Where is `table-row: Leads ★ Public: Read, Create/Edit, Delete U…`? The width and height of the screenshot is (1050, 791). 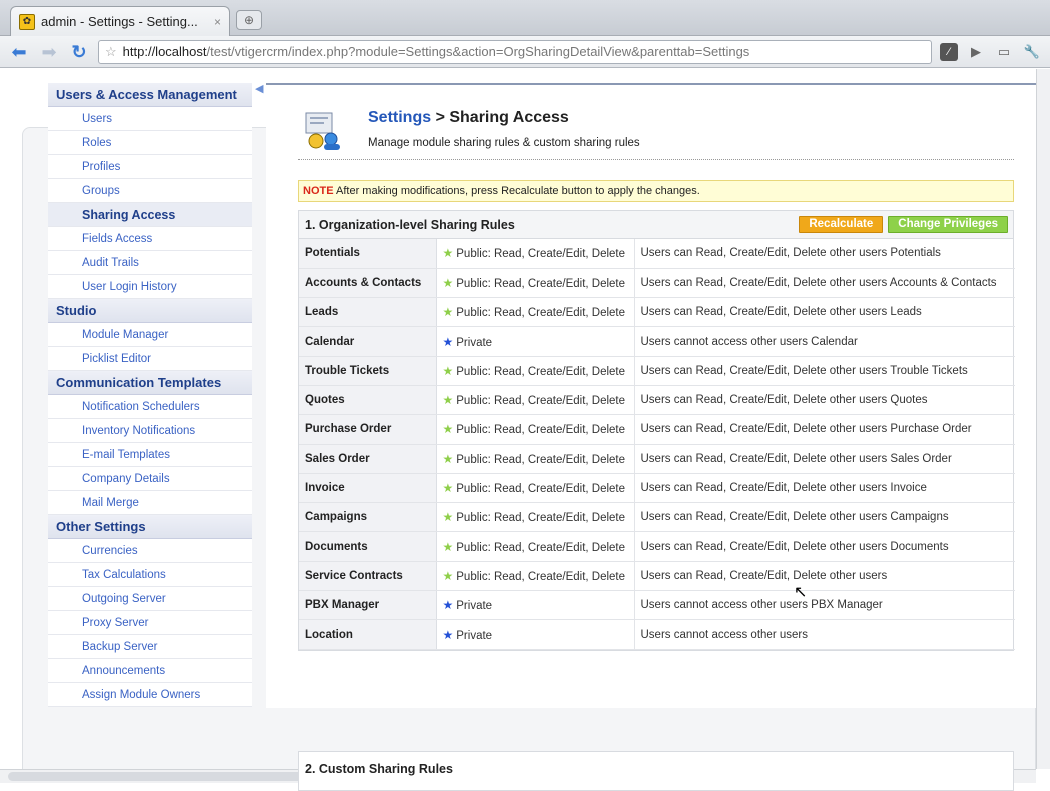 table-row: Leads ★ Public: Read, Create/Edit, Delete U… is located at coordinates (657, 312).